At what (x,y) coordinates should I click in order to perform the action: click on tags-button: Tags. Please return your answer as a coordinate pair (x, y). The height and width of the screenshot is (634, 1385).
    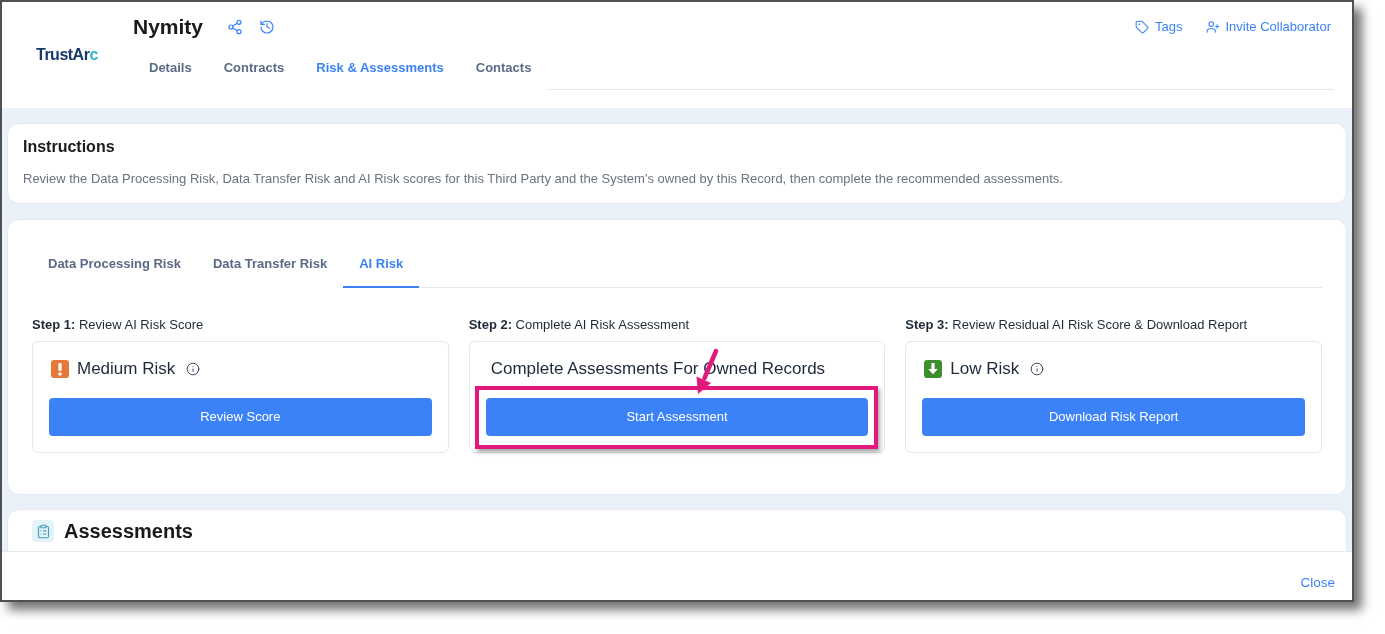
    Looking at the image, I should click on (1159, 27).